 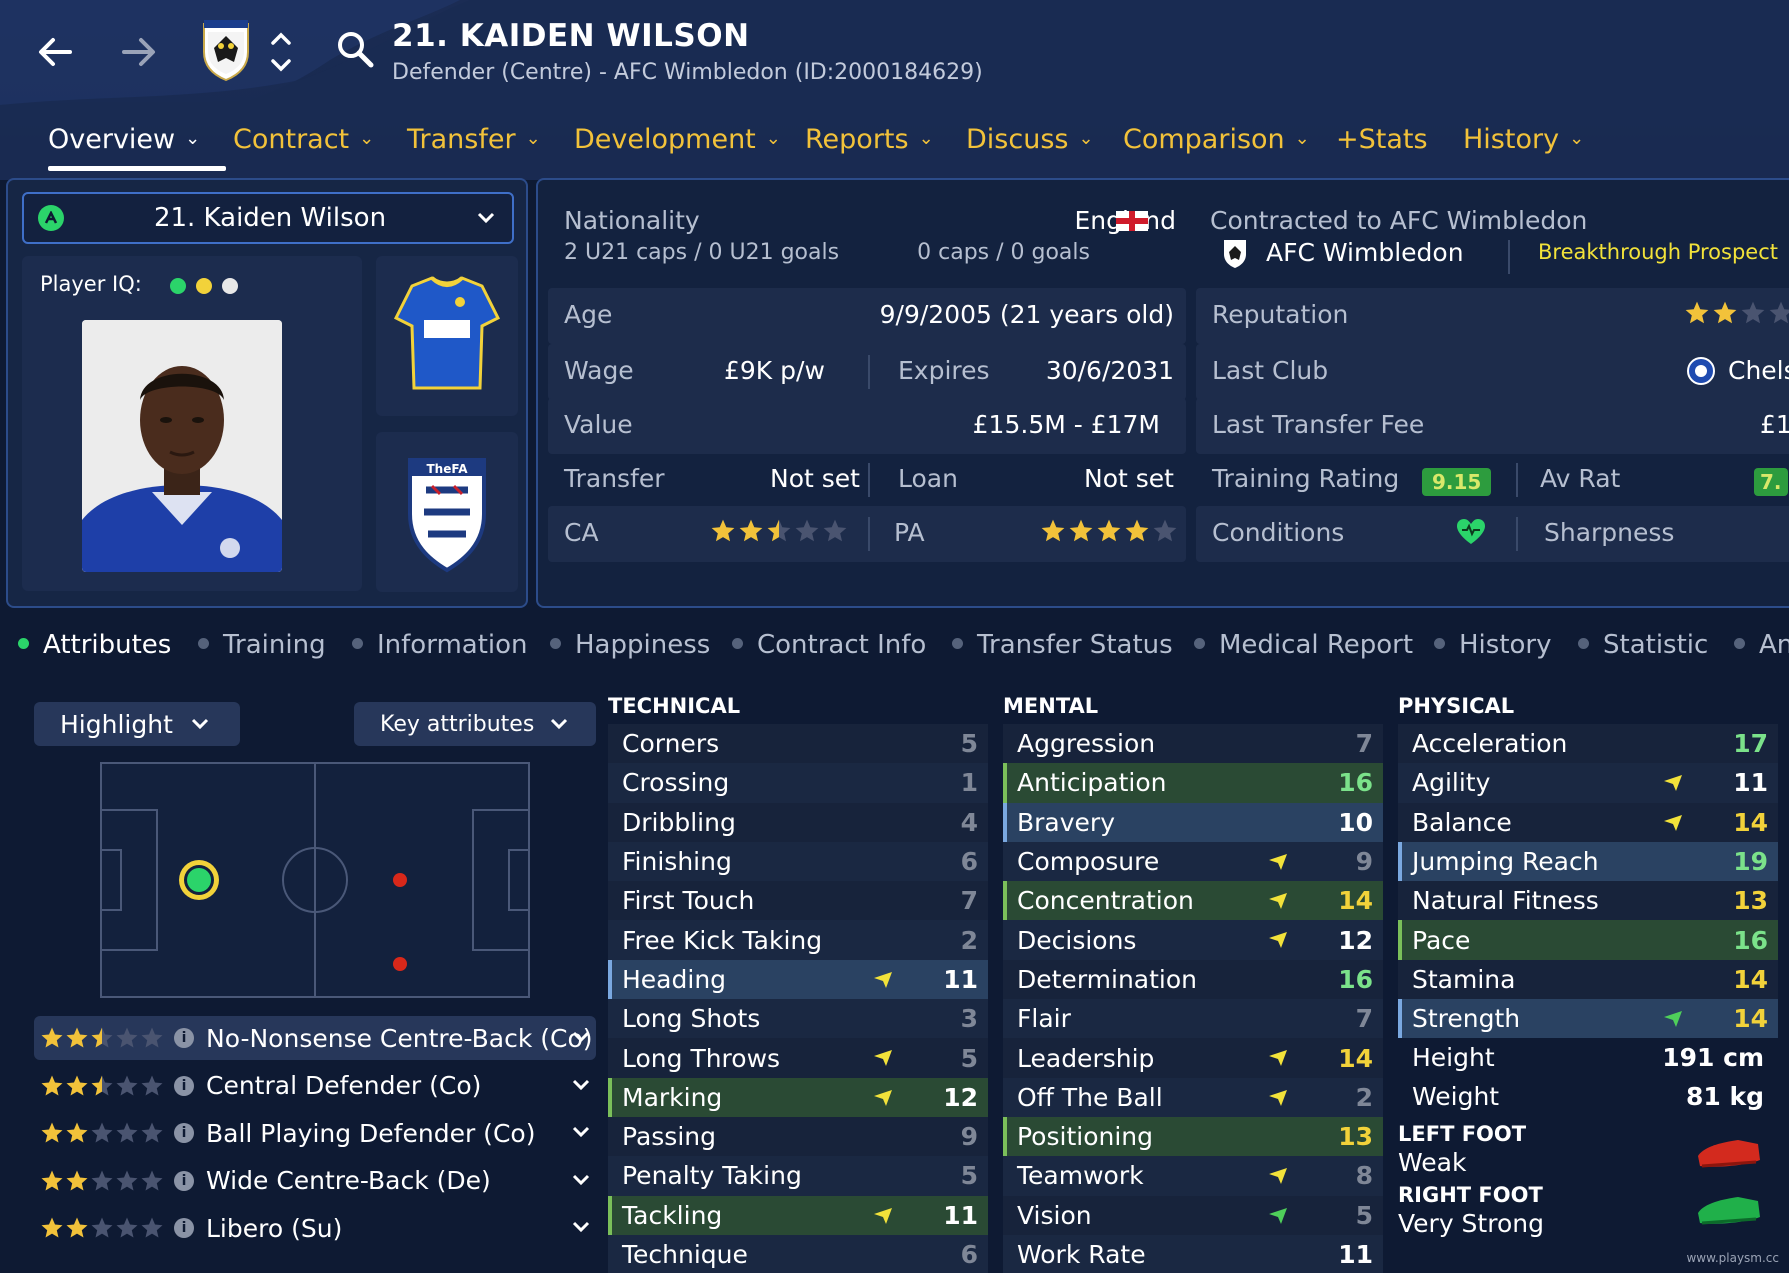 What do you see at coordinates (674, 706) in the screenshot?
I see `technical-heading: TECHNICAL` at bounding box center [674, 706].